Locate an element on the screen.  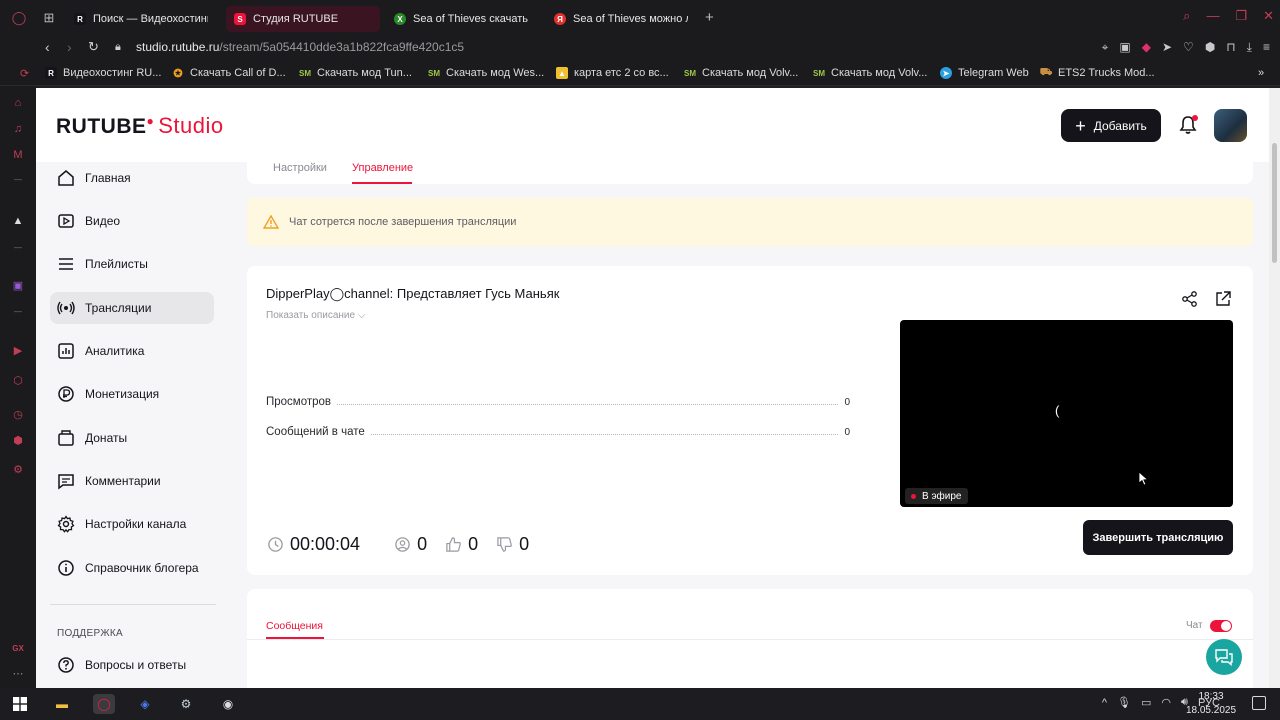
cube-icon: ⬡ is located at coordinates (18, 380).